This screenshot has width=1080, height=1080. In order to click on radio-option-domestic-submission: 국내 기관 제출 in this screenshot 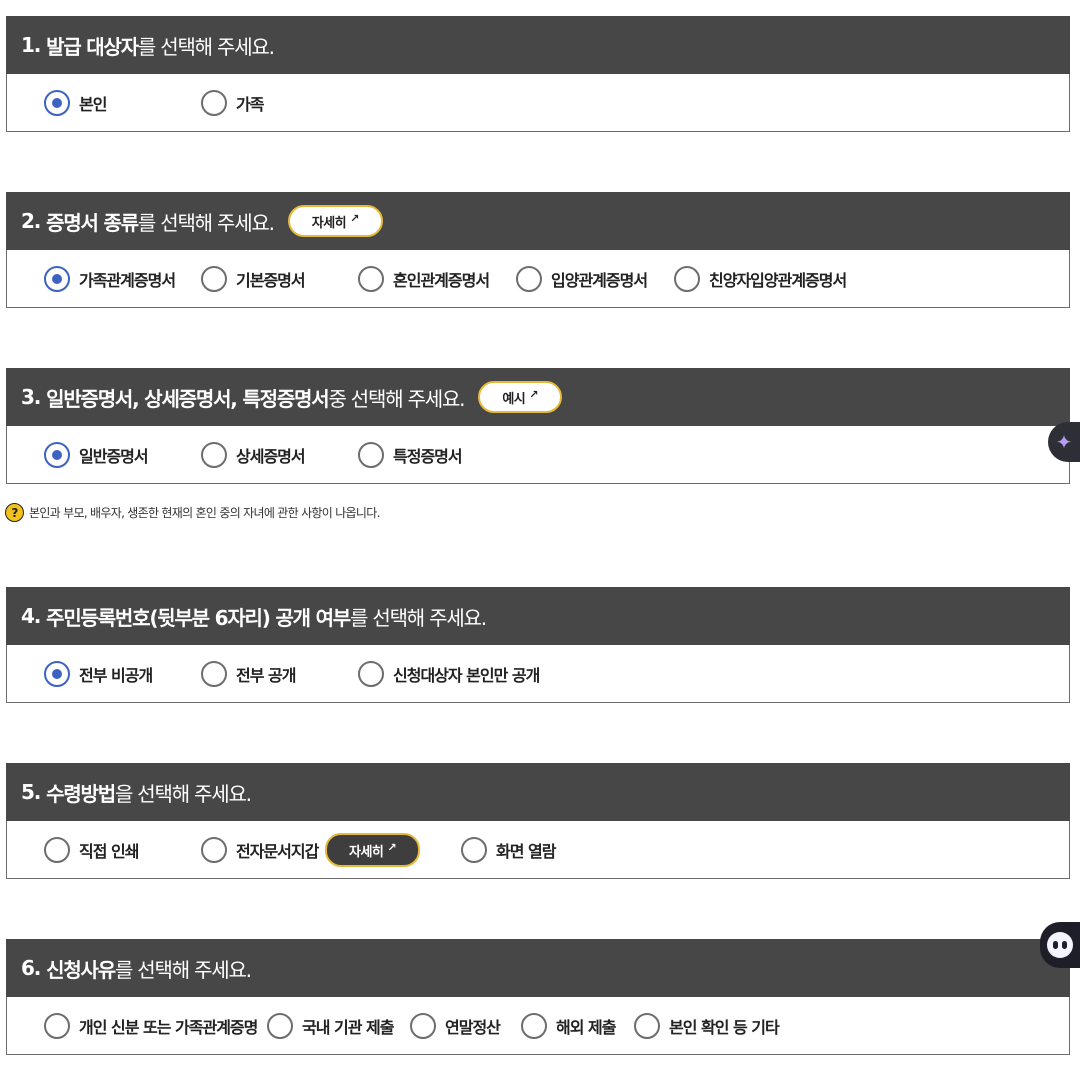, I will do `click(330, 1025)`.